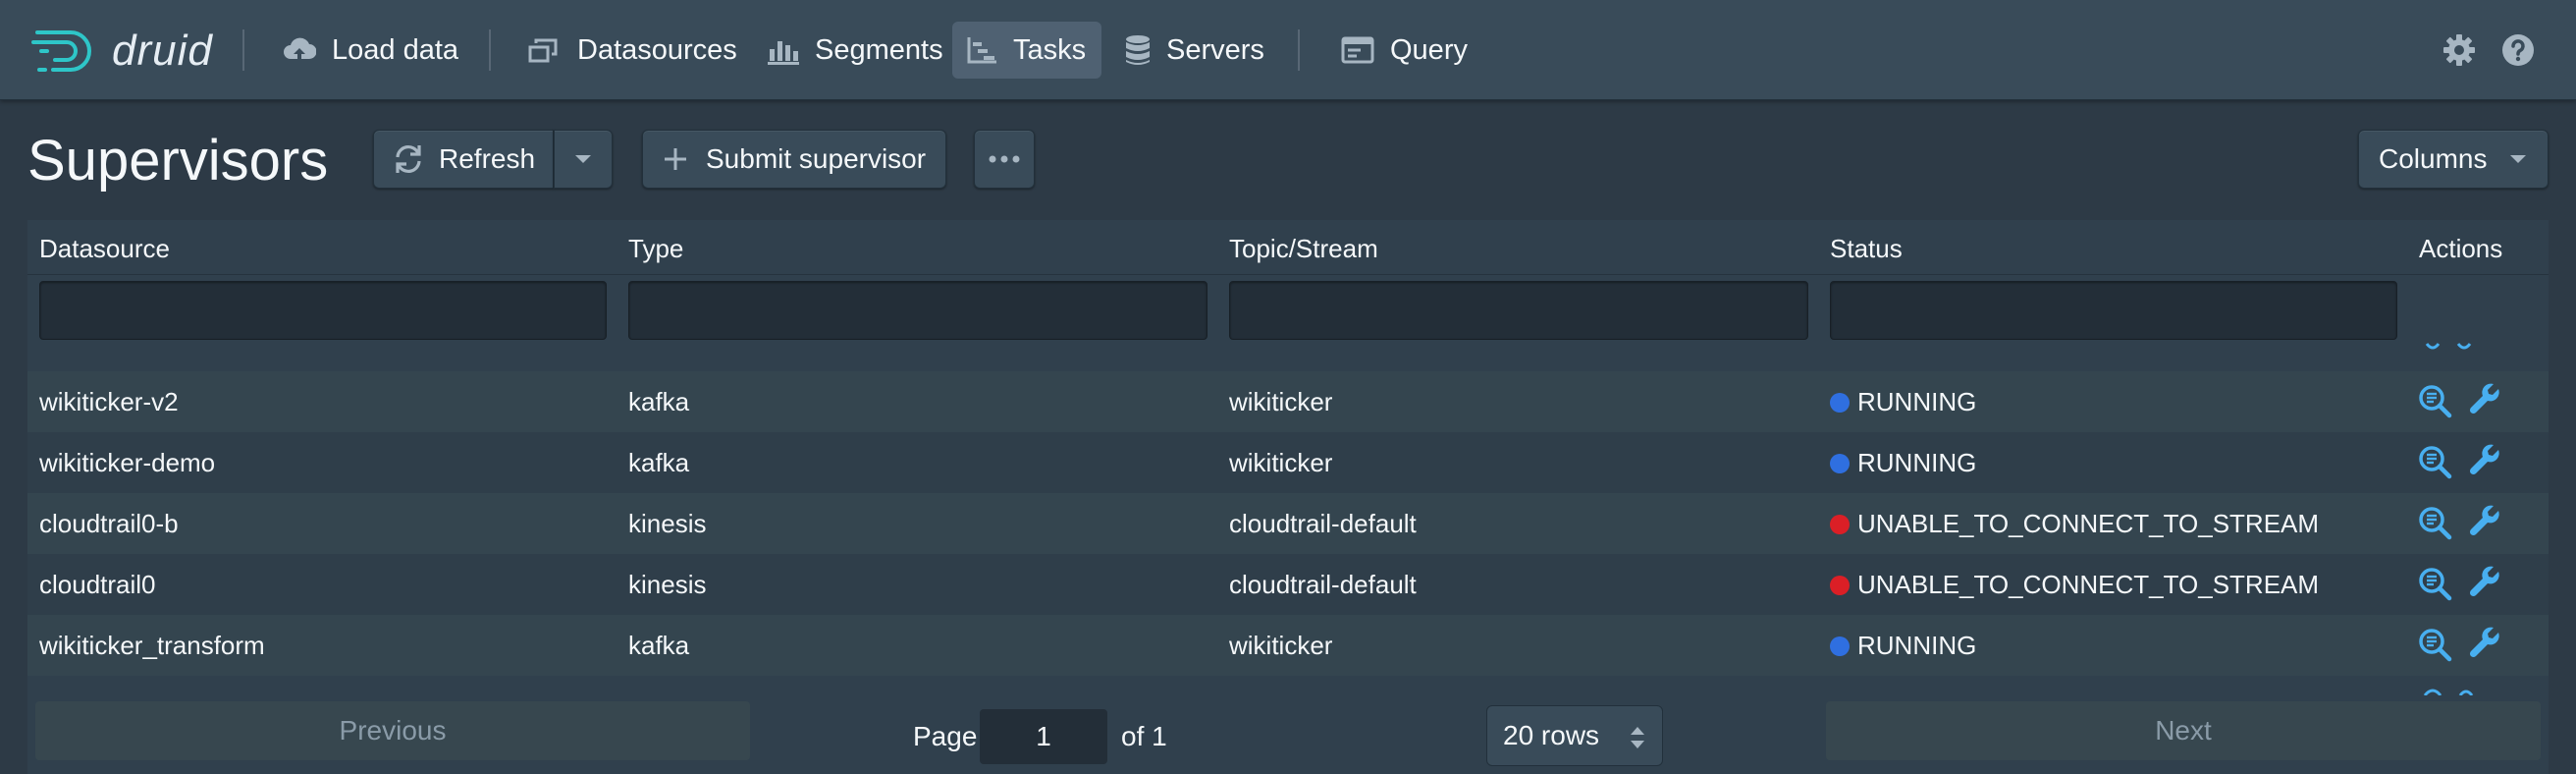 Image resolution: width=2576 pixels, height=774 pixels. What do you see at coordinates (408, 159) in the screenshot?
I see `refresh-icon` at bounding box center [408, 159].